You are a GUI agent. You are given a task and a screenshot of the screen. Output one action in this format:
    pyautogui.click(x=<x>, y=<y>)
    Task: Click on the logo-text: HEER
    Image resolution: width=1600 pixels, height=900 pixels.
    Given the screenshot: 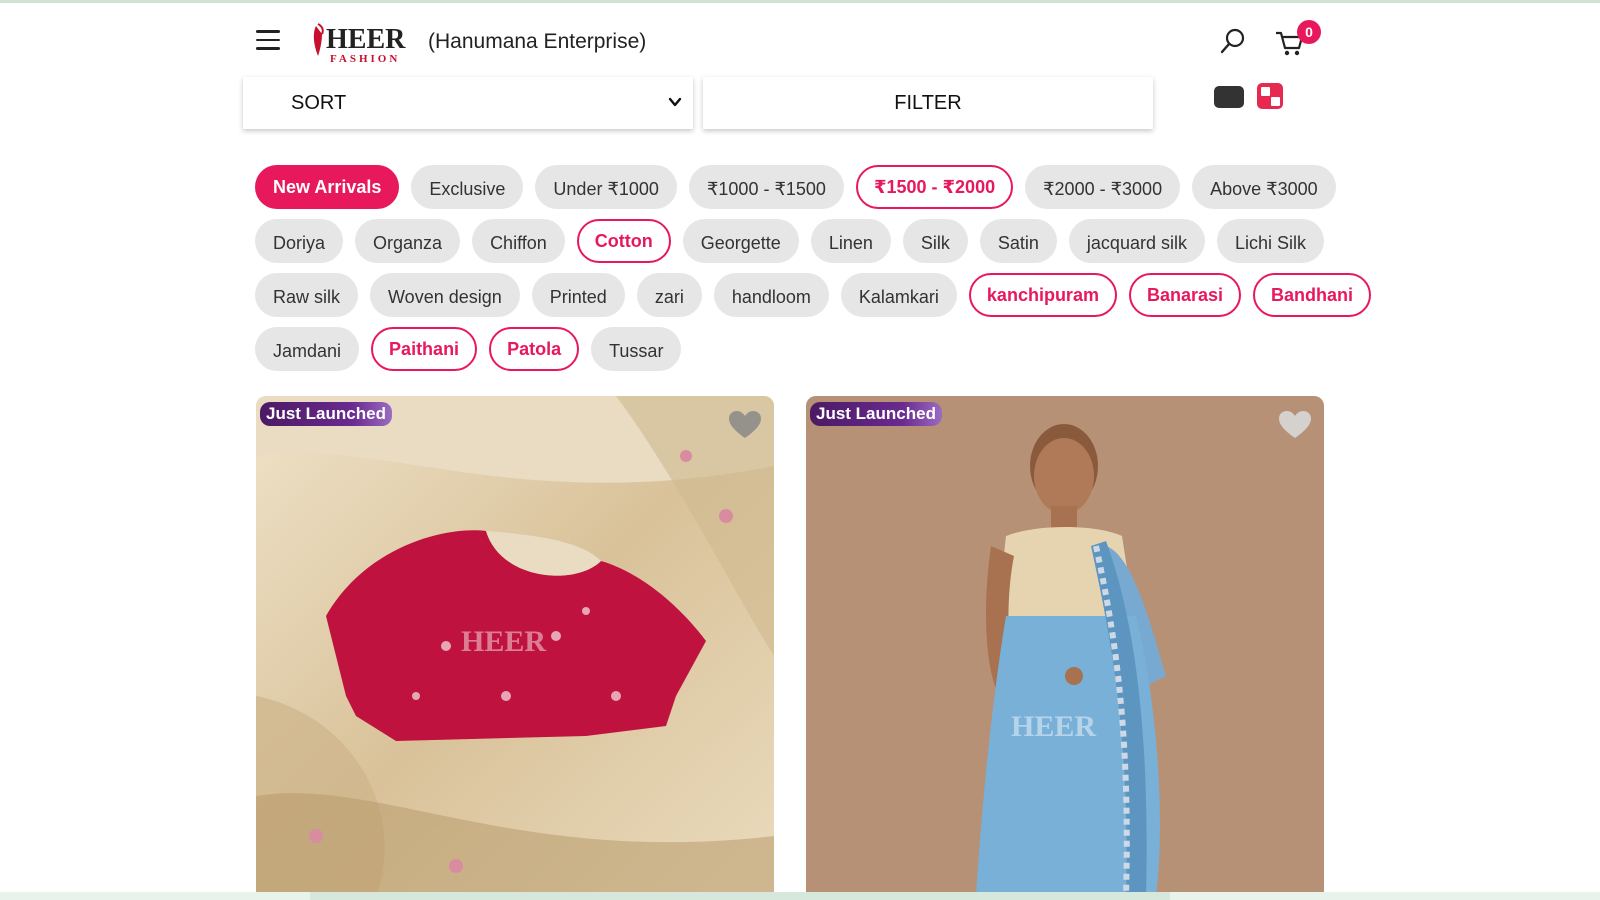 What is the action you would take?
    pyautogui.click(x=366, y=39)
    